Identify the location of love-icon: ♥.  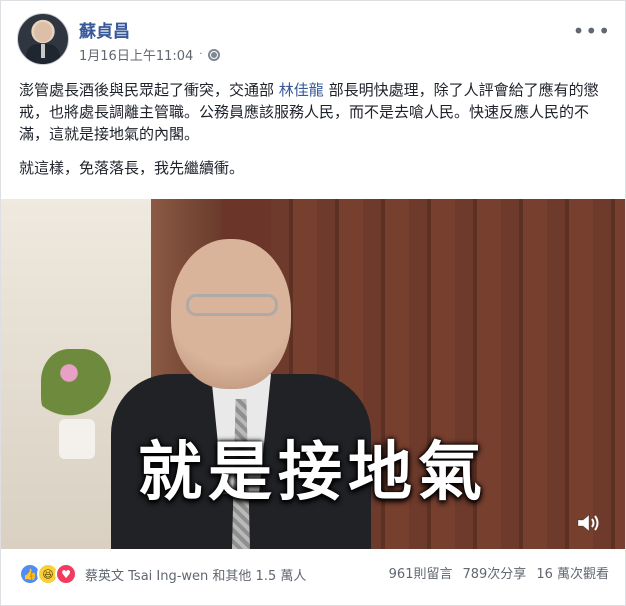
(66, 574).